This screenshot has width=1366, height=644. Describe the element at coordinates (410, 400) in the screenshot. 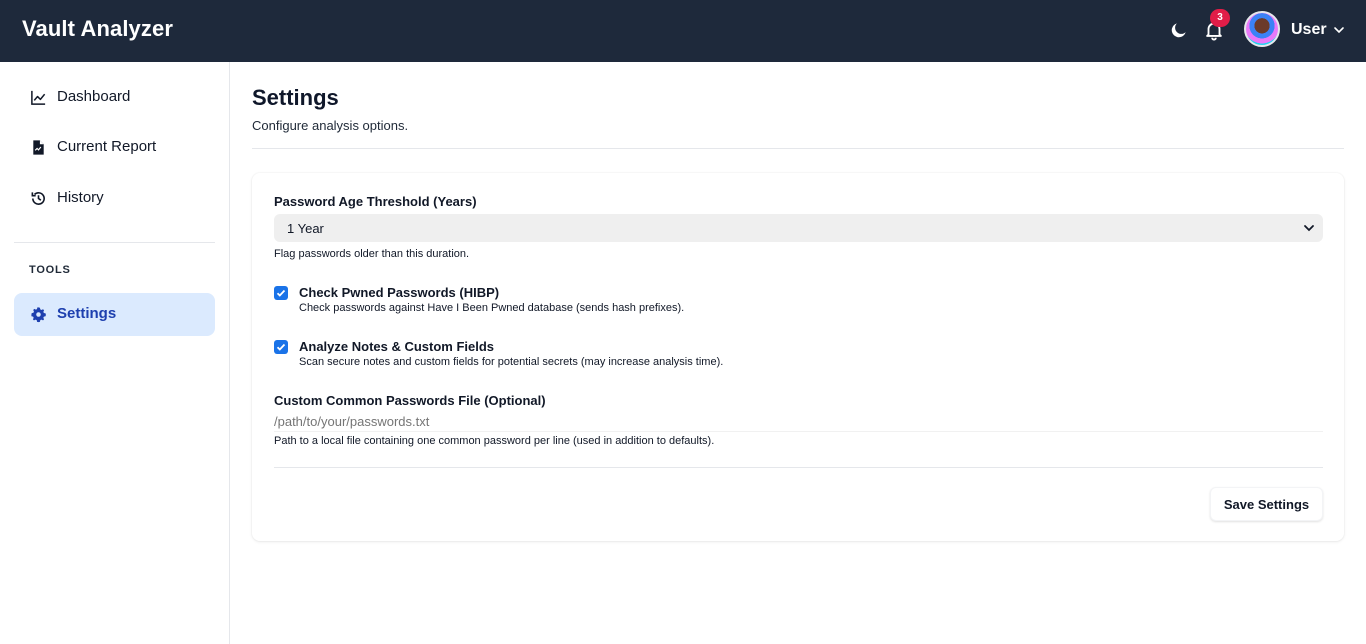

I see `custom-file-label: Custom Common Passwords File (Optional)` at that location.